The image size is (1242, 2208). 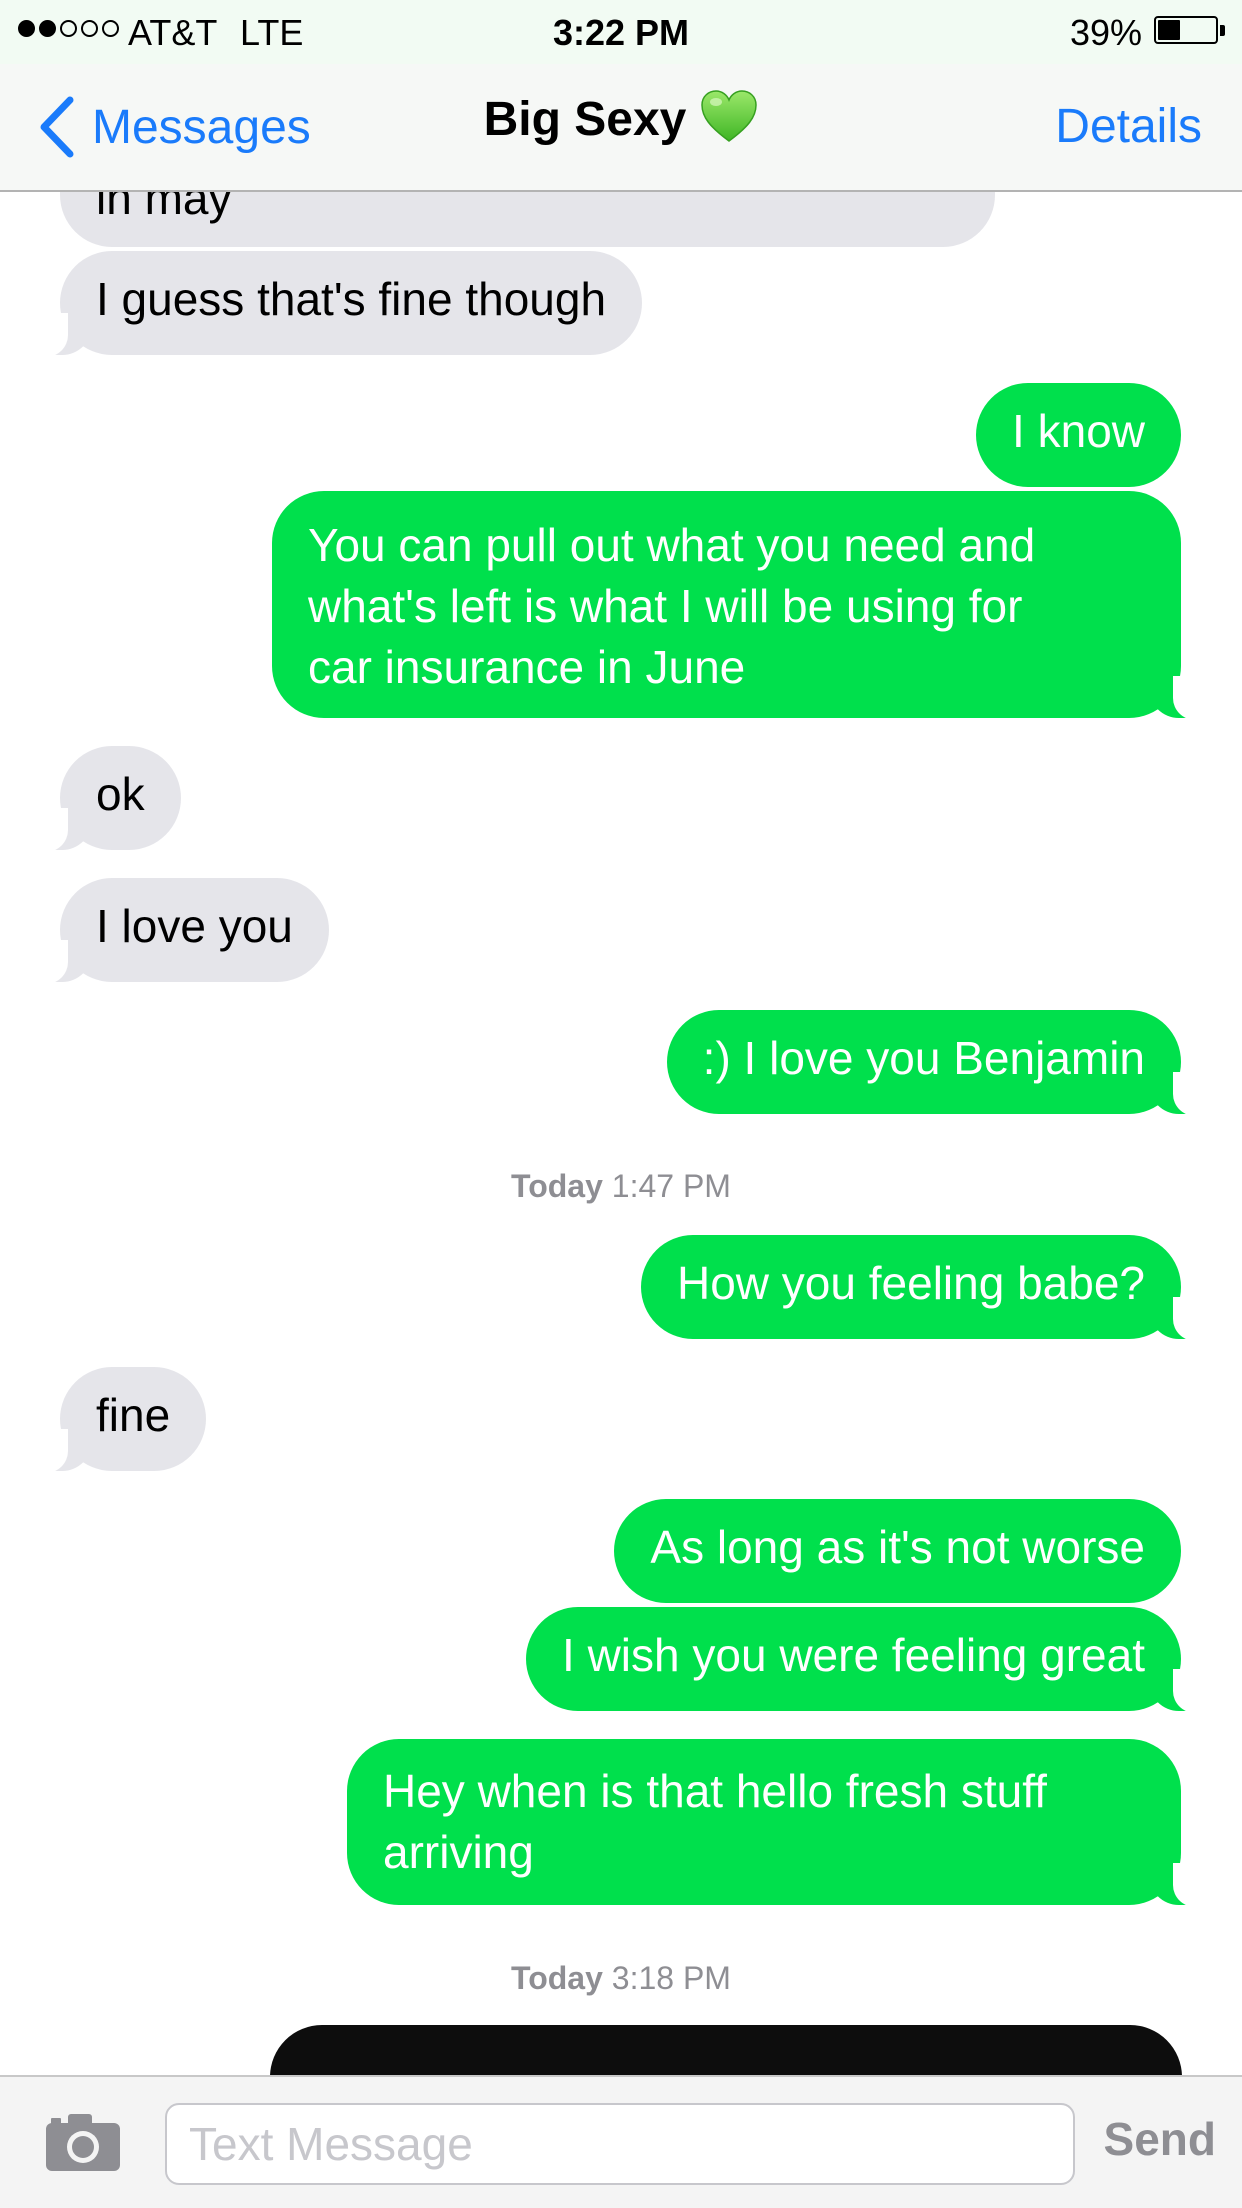 What do you see at coordinates (671, 1186) in the screenshot?
I see `timestamp-time: 1:47 PM` at bounding box center [671, 1186].